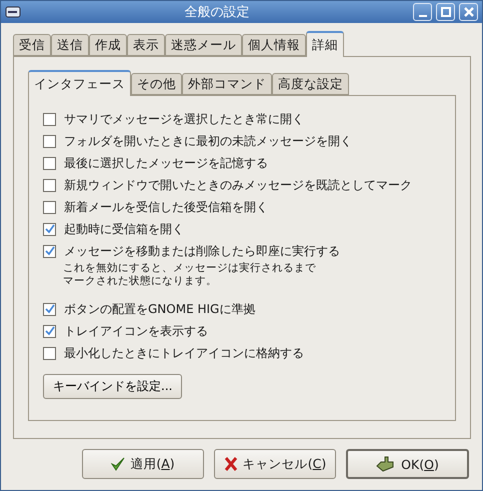 The height and width of the screenshot is (491, 483). I want to click on tab: 個人情報, so click(274, 45).